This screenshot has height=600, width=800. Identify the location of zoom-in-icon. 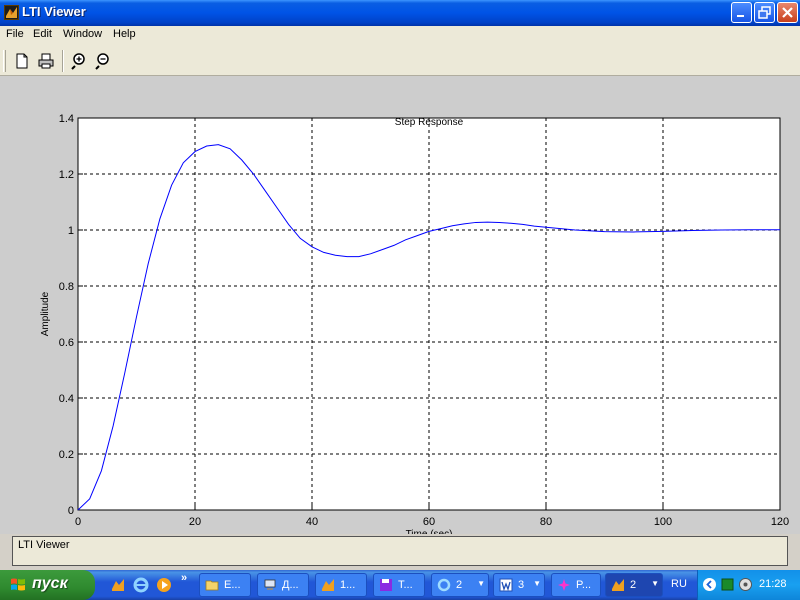
(78, 61).